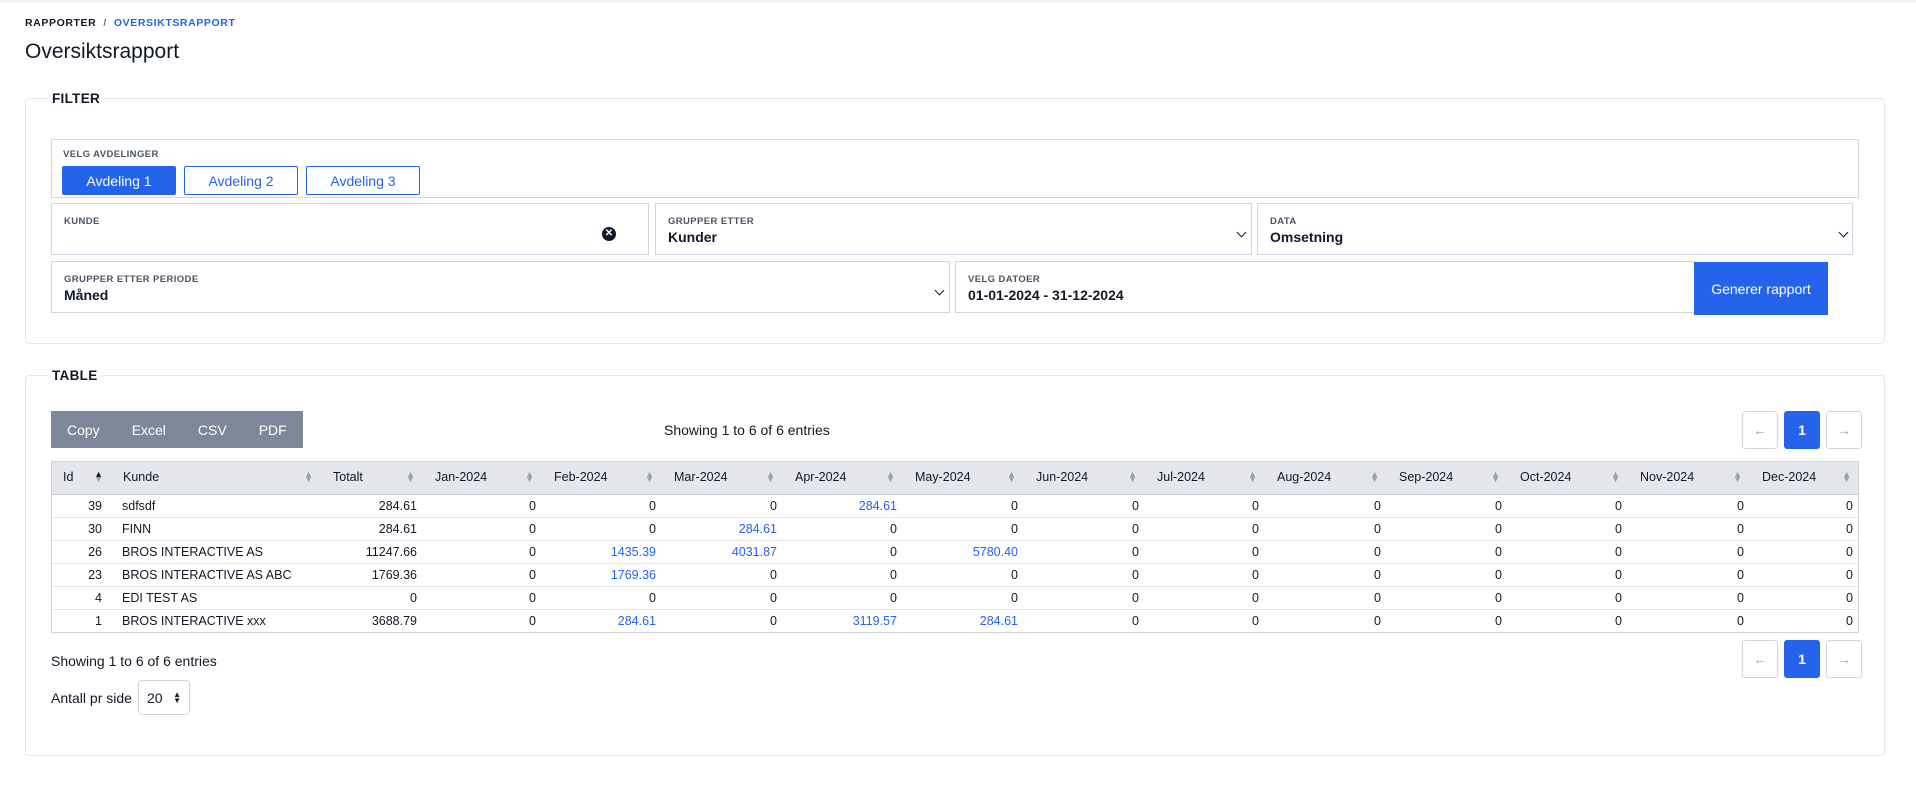 Image resolution: width=1916 pixels, height=793 pixels. What do you see at coordinates (60, 23) in the screenshot?
I see `breadcrumb-rapporter: RAPPORTER` at bounding box center [60, 23].